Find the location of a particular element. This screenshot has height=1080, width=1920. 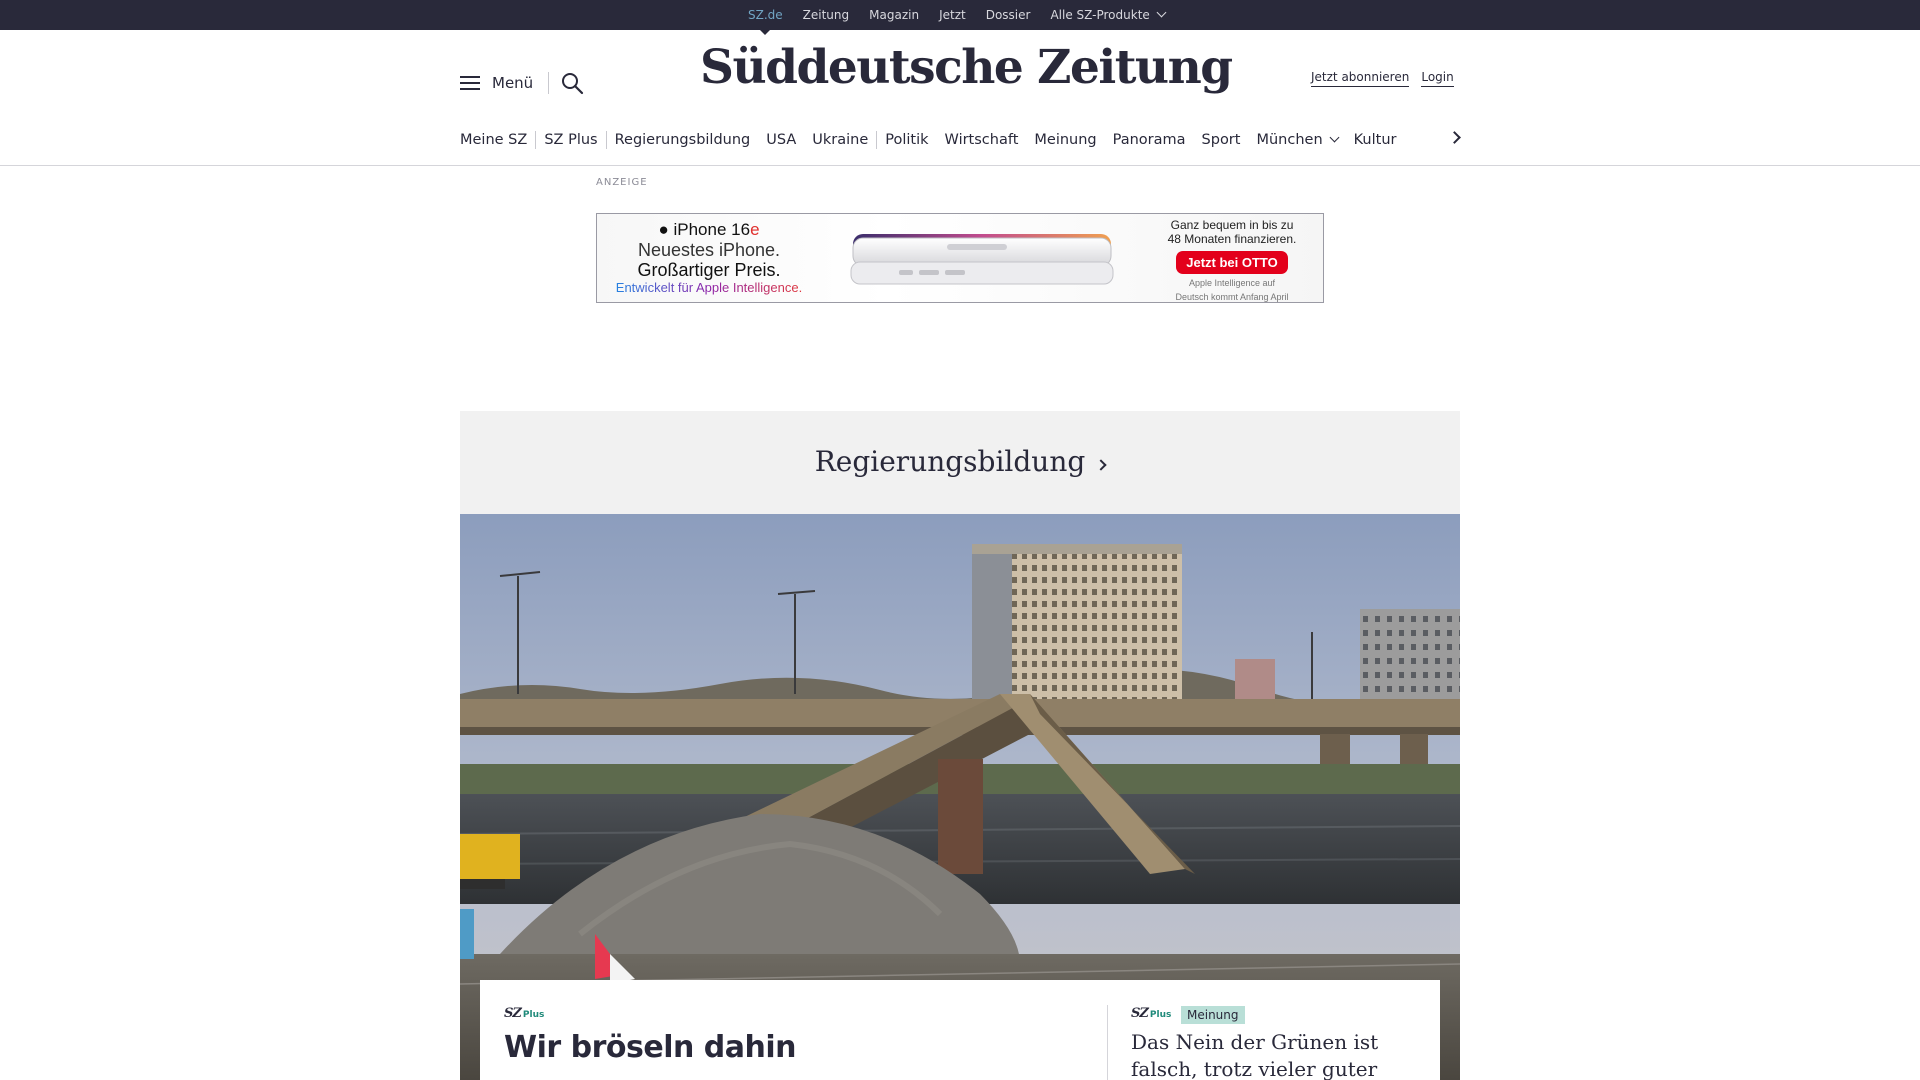

topbar-link-all-products: Alle SZ-Produkte is located at coordinates (1108, 14).